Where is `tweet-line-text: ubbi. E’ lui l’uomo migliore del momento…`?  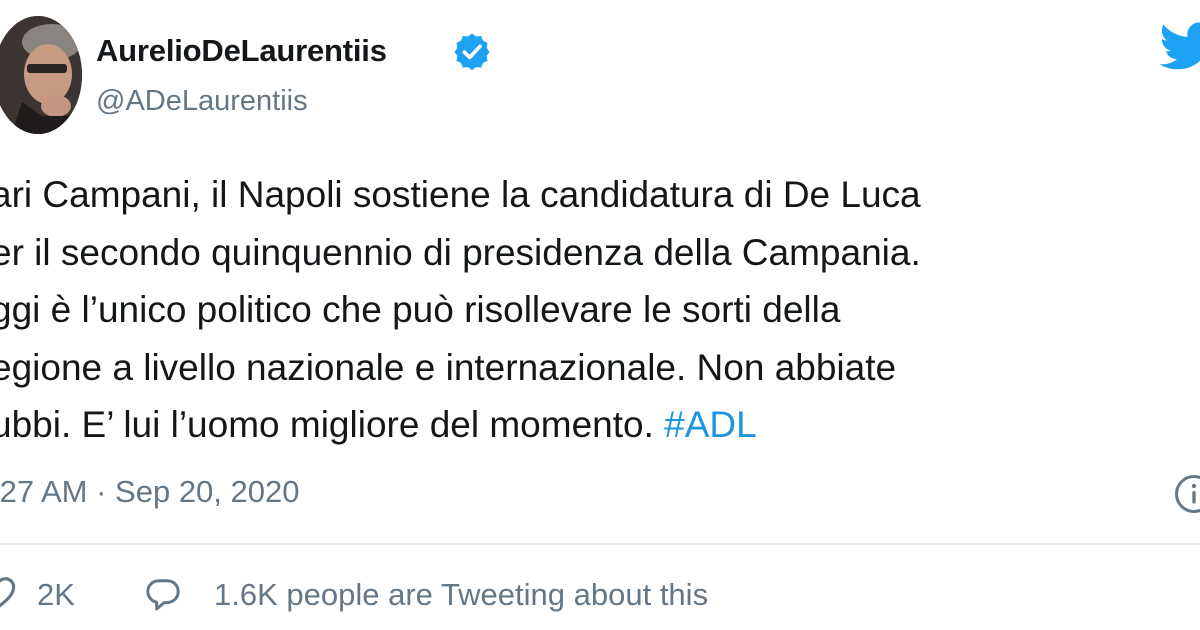
tweet-line-text: ubbi. E’ lui l’uomo migliore del momento… is located at coordinates (327, 424).